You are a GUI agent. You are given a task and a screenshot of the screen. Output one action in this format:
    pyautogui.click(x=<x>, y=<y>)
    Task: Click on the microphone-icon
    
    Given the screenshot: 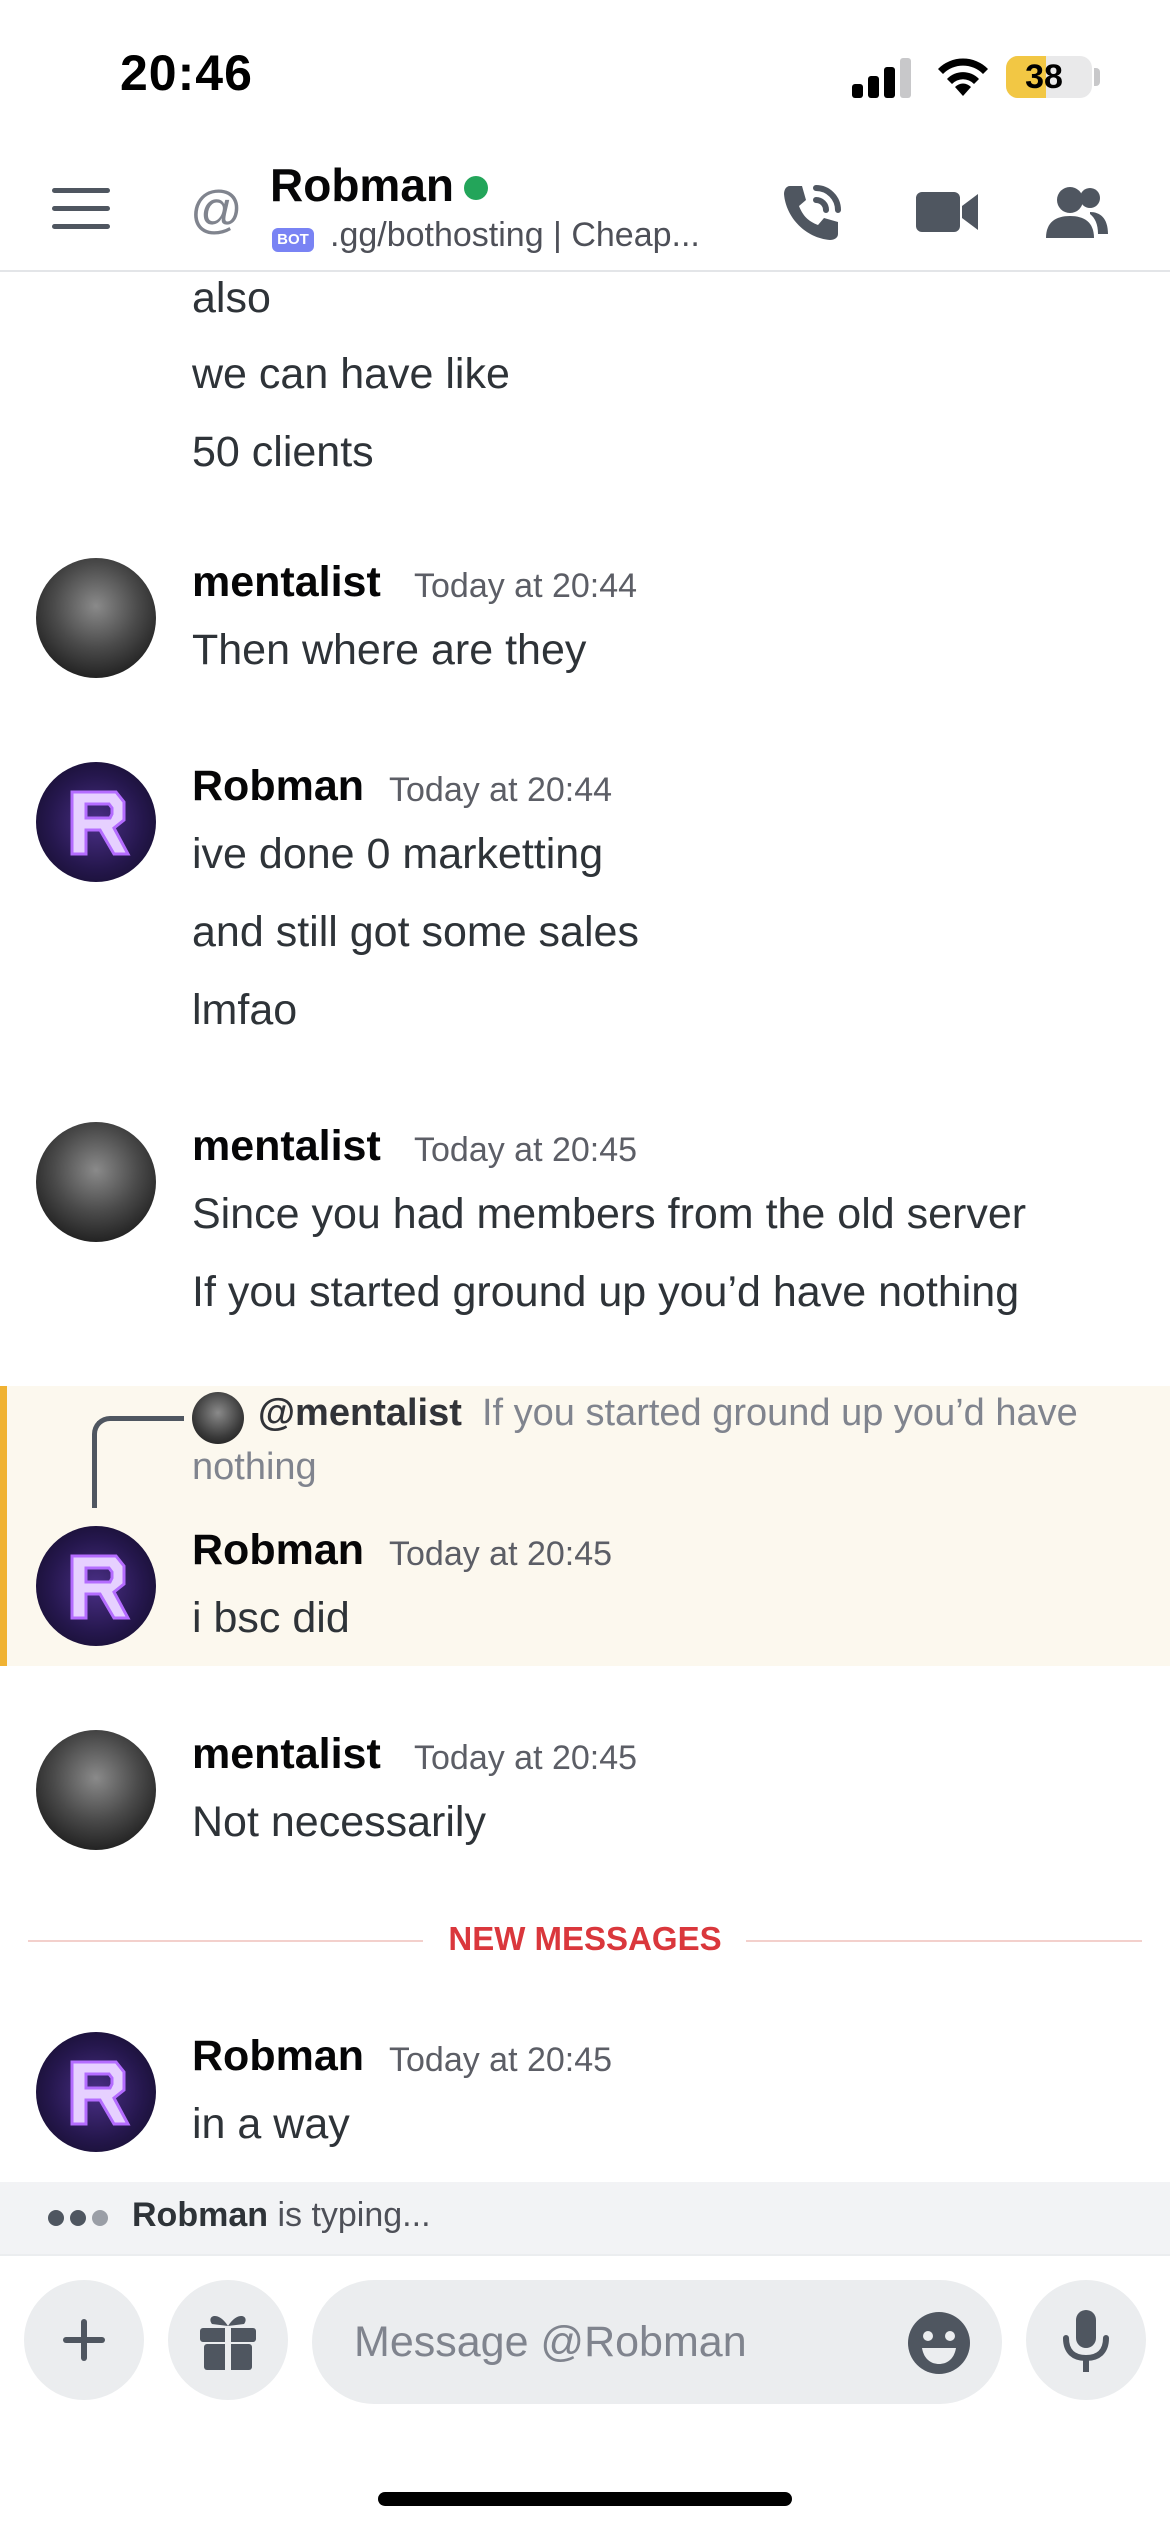 What is the action you would take?
    pyautogui.click(x=1086, y=2341)
    